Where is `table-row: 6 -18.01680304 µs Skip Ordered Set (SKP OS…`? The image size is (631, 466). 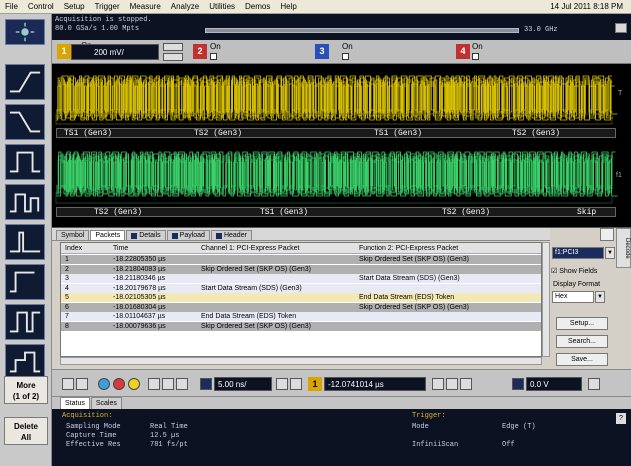
table-row: 6 -18.01680304 µs Skip Ordered Set (SKP OS… is located at coordinates (301, 307).